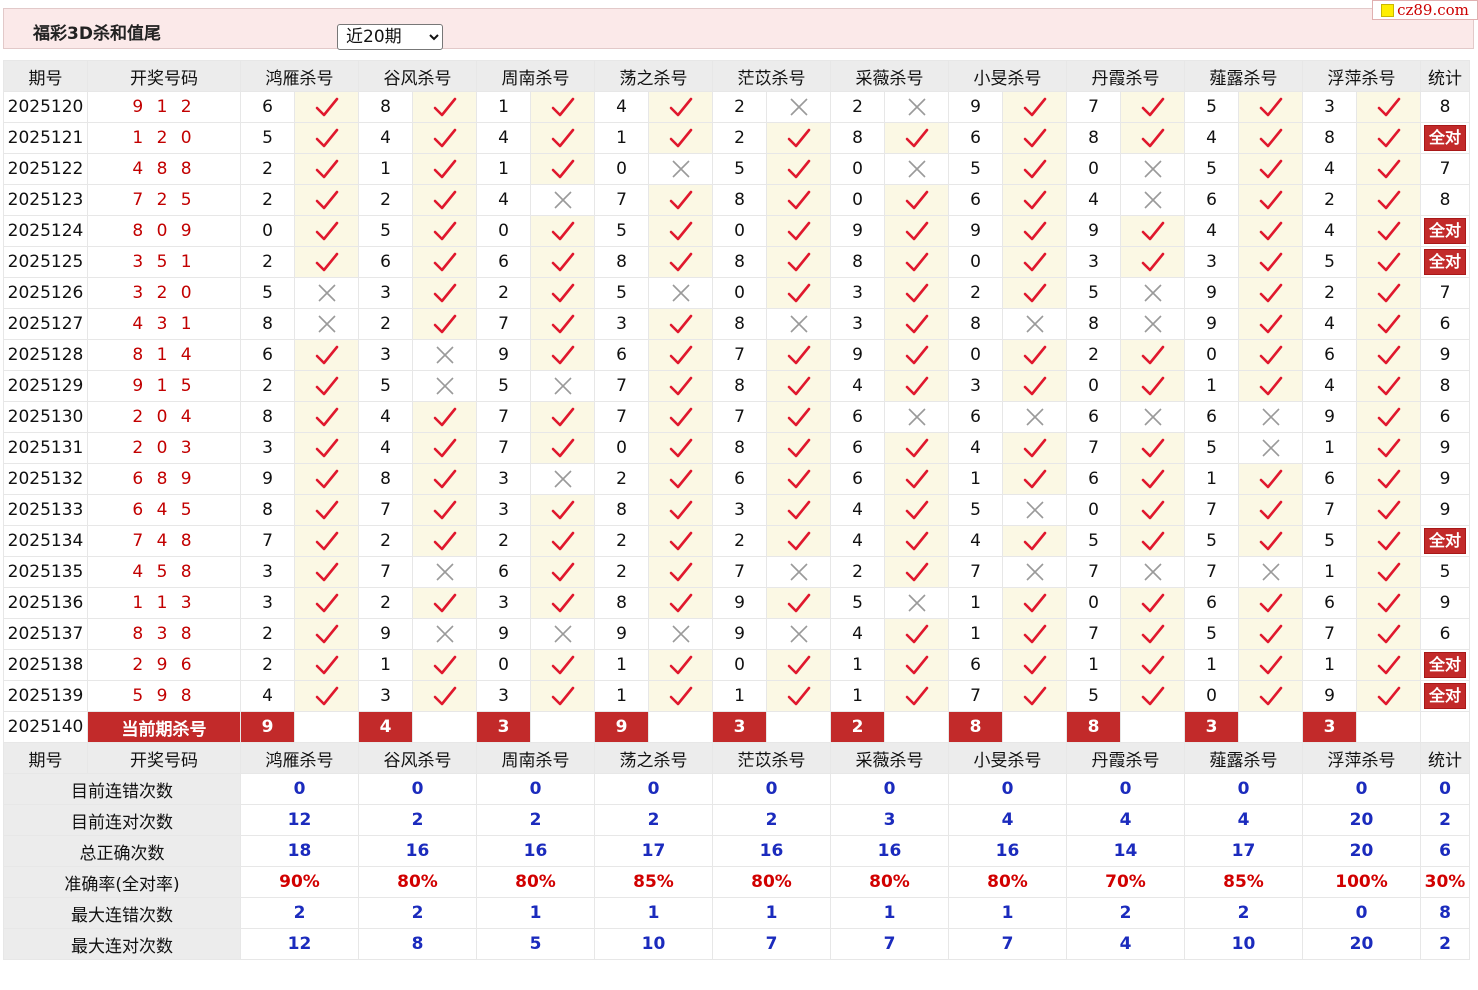 The width and height of the screenshot is (1478, 990). What do you see at coordinates (1444, 262) in the screenshot?
I see `all-right-badge: 全对` at bounding box center [1444, 262].